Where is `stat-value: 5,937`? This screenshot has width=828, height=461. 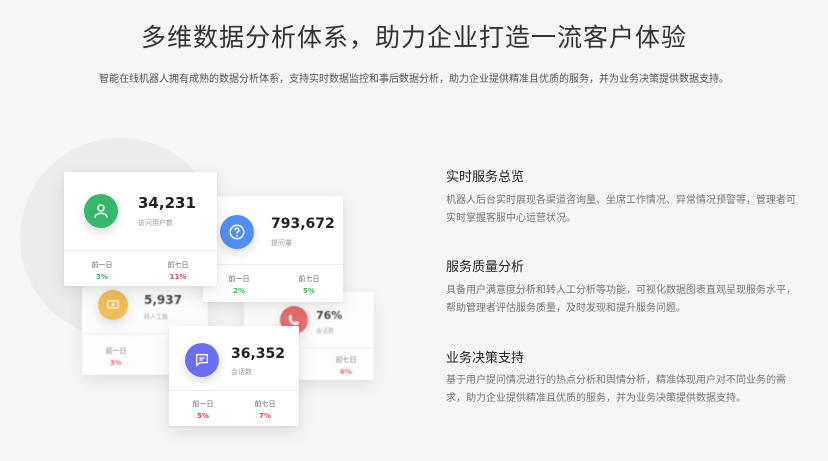 stat-value: 5,937 is located at coordinates (163, 300).